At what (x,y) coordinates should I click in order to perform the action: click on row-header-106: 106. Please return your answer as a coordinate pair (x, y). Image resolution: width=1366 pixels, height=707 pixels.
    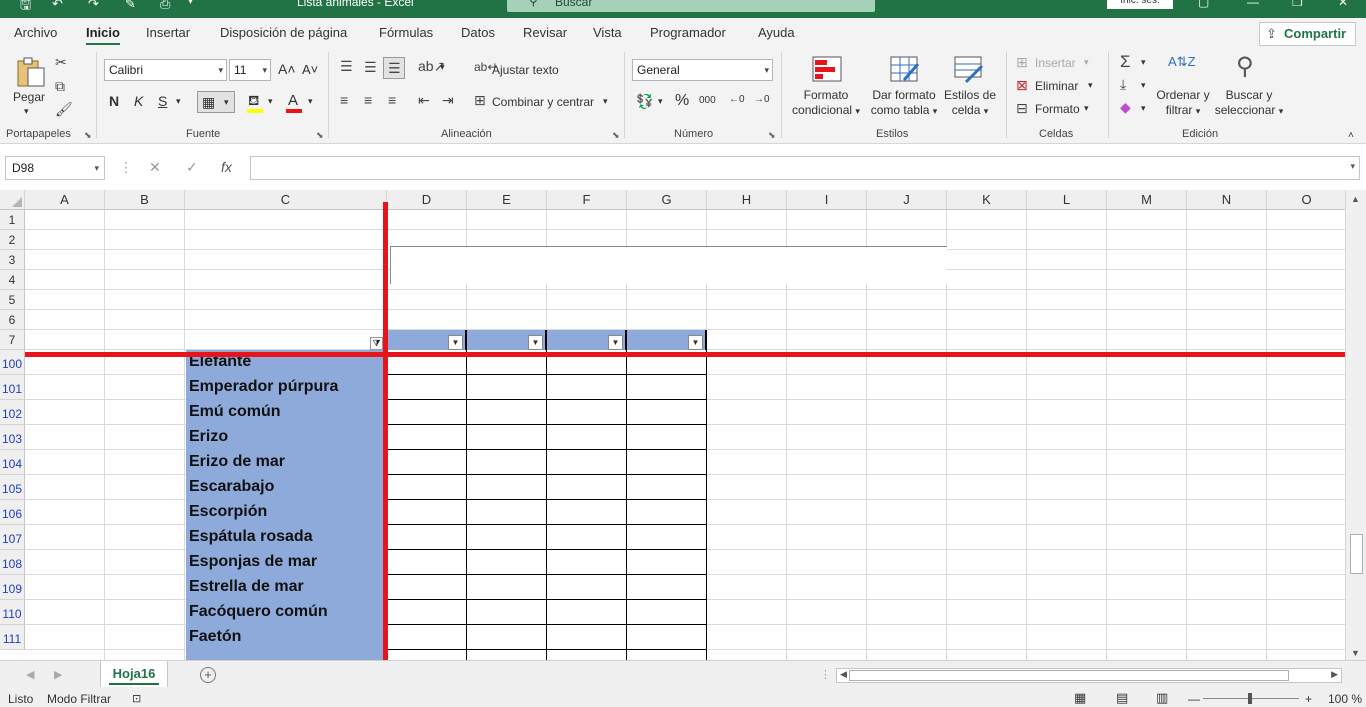
    Looking at the image, I should click on (12, 512).